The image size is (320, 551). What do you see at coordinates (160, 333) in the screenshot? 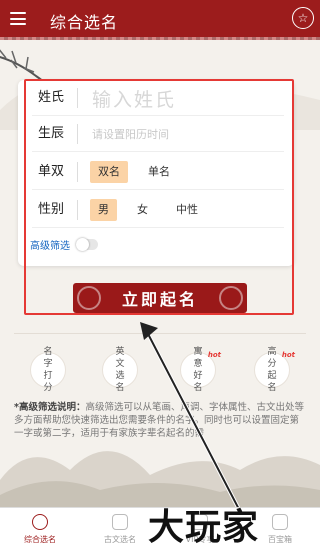
I see `section-divider` at bounding box center [160, 333].